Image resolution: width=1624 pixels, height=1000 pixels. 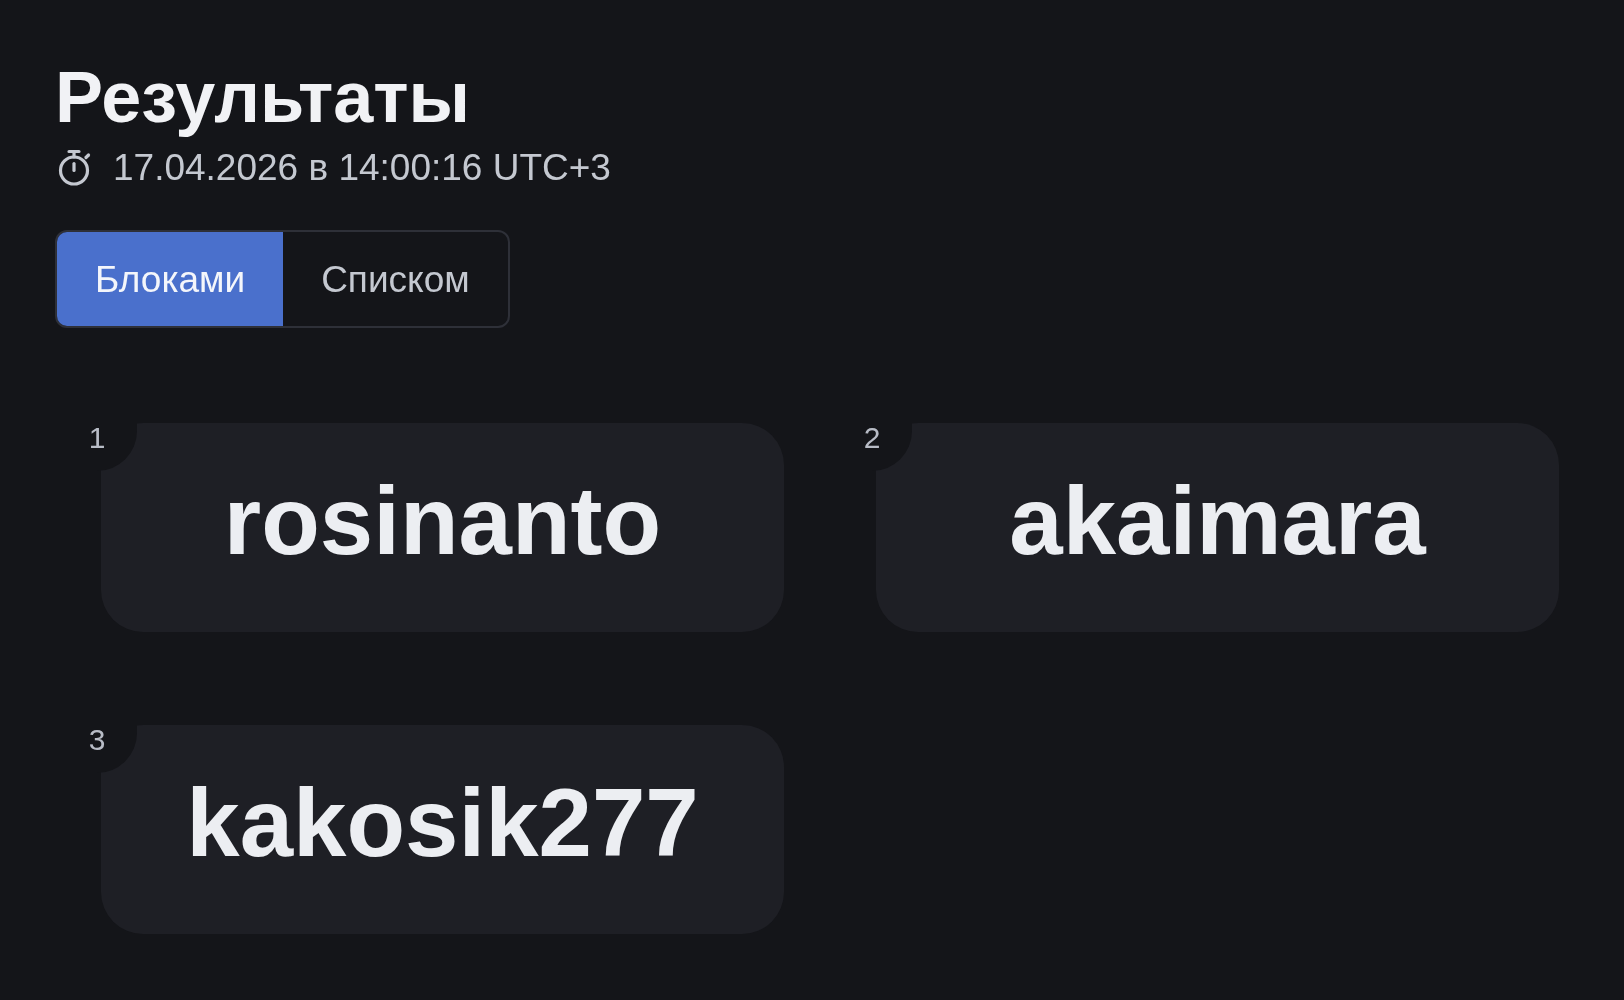 What do you see at coordinates (362, 167) in the screenshot?
I see `timestamp: 17.04.2026 в 14:00:16 UTC+3` at bounding box center [362, 167].